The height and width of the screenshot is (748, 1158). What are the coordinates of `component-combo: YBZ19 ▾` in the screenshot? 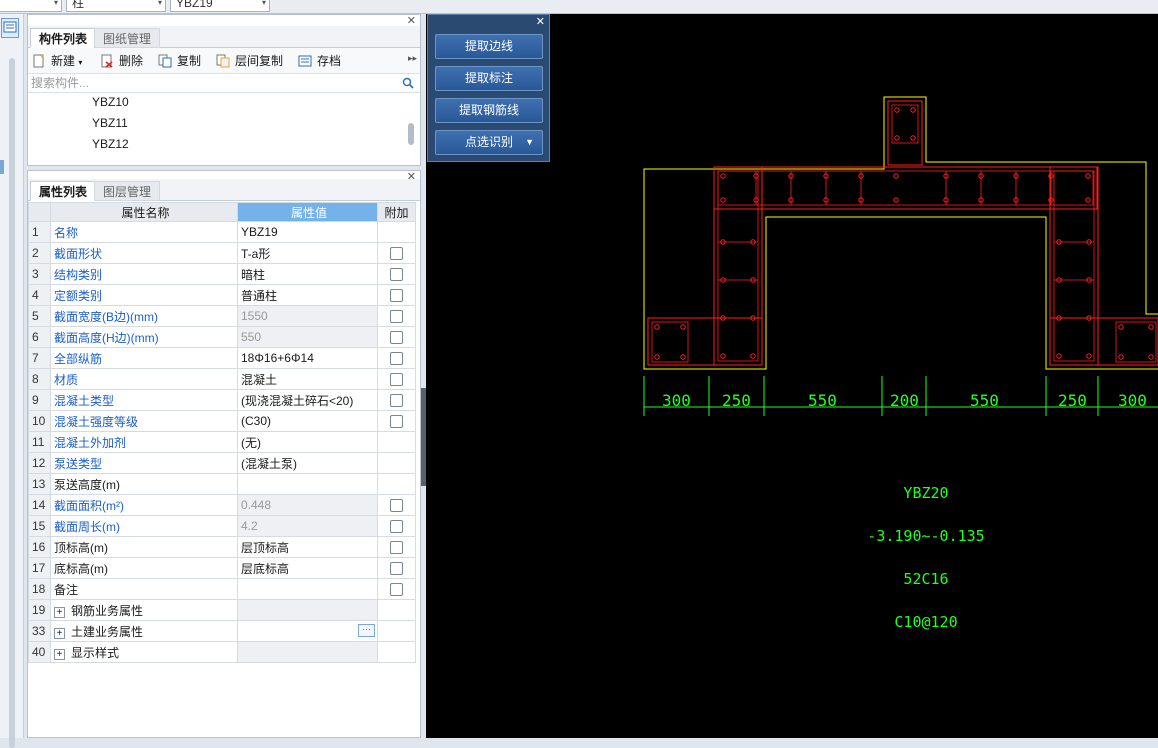 It's located at (220, 6).